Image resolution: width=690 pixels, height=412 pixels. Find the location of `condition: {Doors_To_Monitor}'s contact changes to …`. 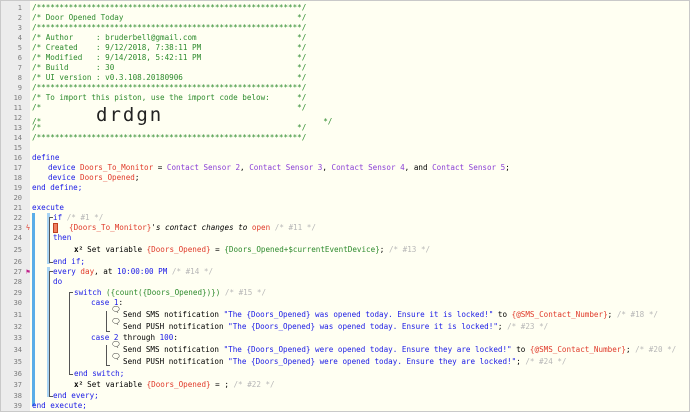

condition: {Doors_To_Monitor}'s contact changes to … is located at coordinates (192, 228).